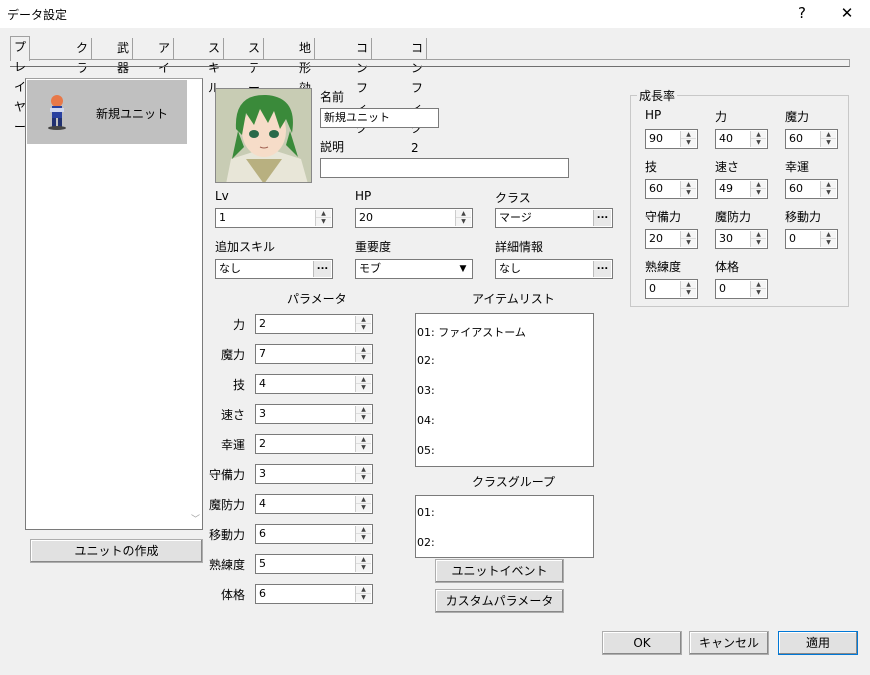  Describe the element at coordinates (314, 324) in the screenshot. I see `param-stepper: 2 ▲ ▼` at that location.